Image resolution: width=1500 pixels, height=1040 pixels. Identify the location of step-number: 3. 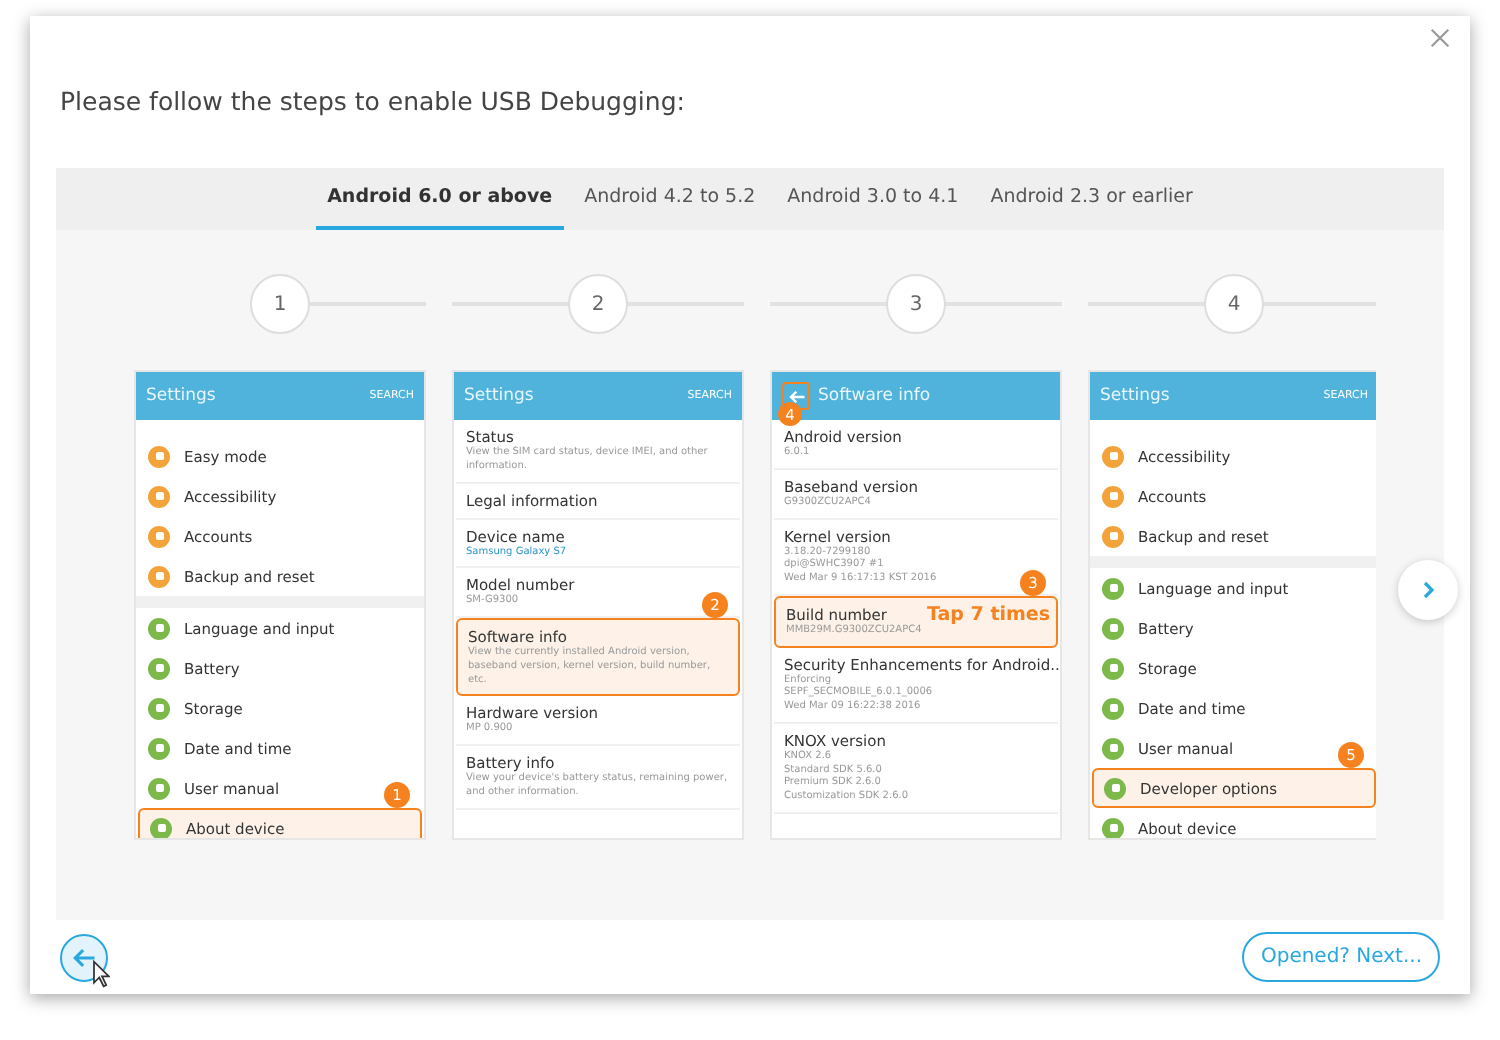
(916, 304).